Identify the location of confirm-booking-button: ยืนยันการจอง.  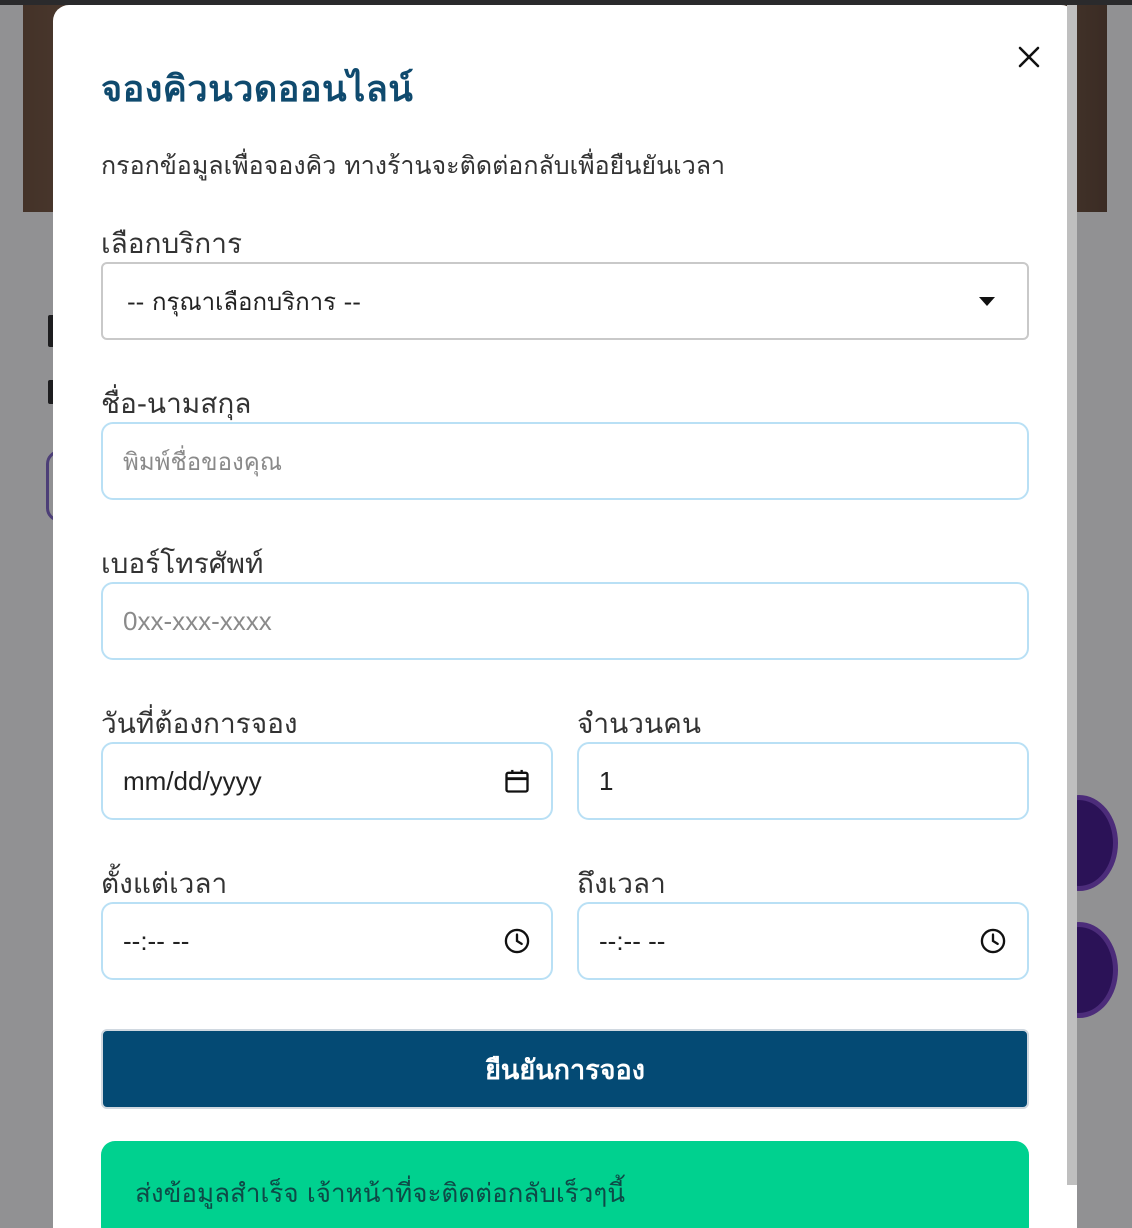
(565, 1069).